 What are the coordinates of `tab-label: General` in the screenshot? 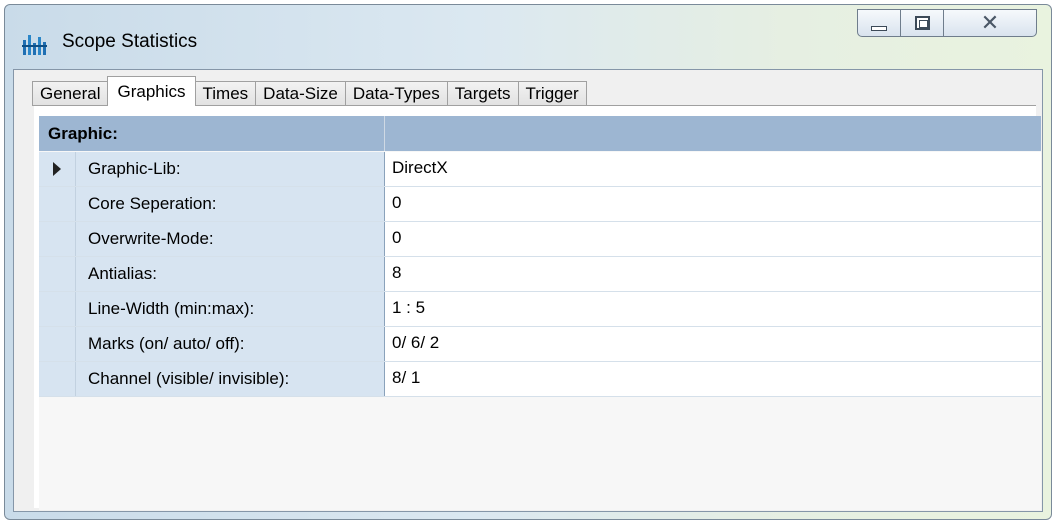 It's located at (70, 93).